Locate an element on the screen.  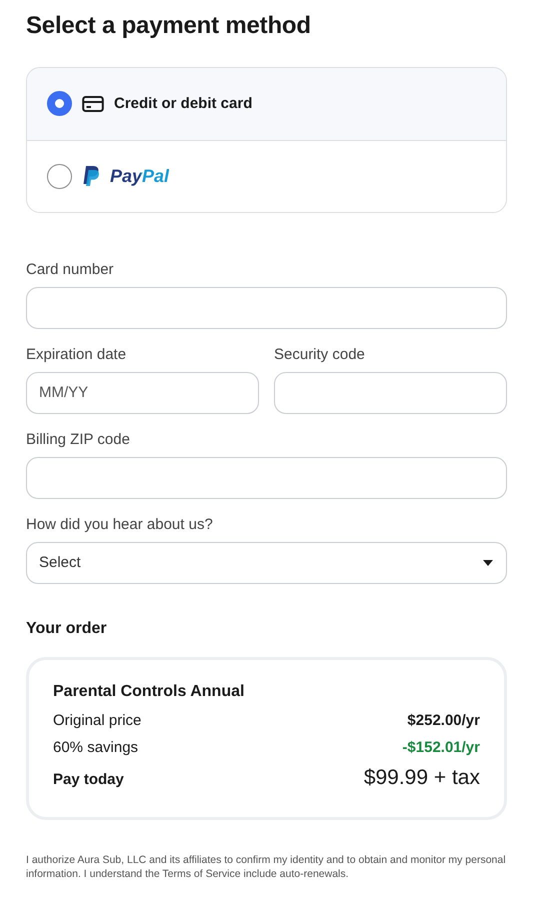
credit-card-icon is located at coordinates (93, 103).